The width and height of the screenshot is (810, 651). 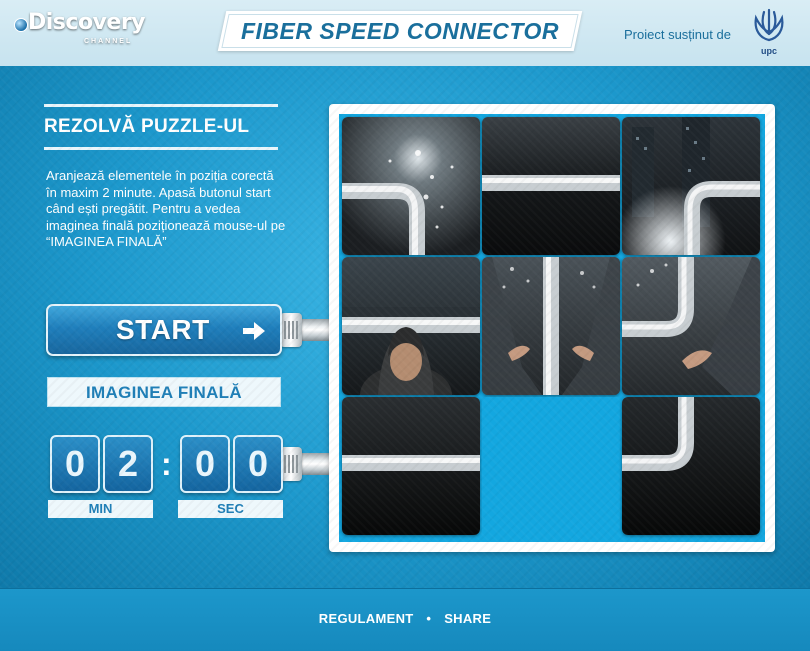 I want to click on start-button-label: START, so click(x=163, y=329).